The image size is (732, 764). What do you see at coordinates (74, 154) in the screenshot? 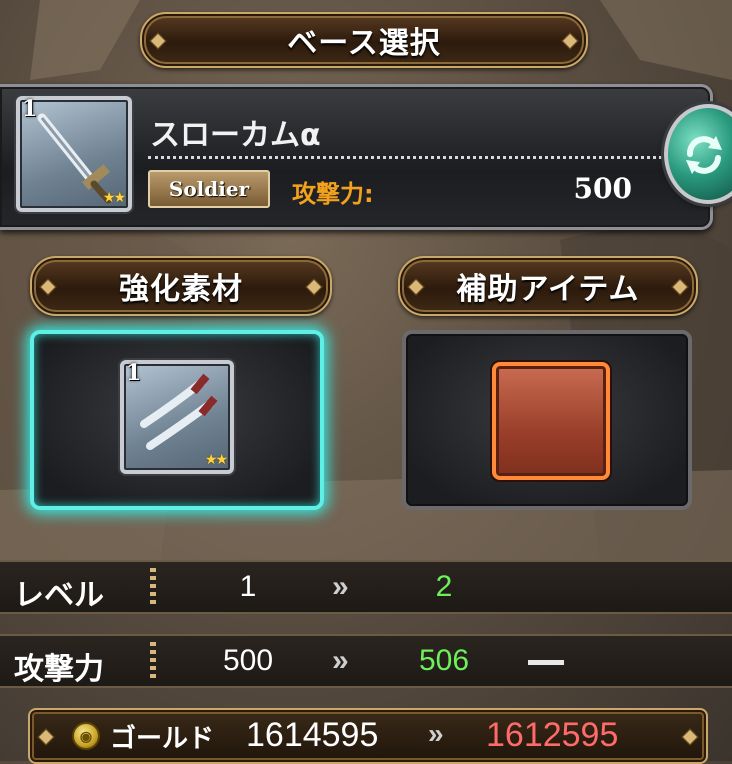
I see `base-unit-thumbnail: 1 ★★` at bounding box center [74, 154].